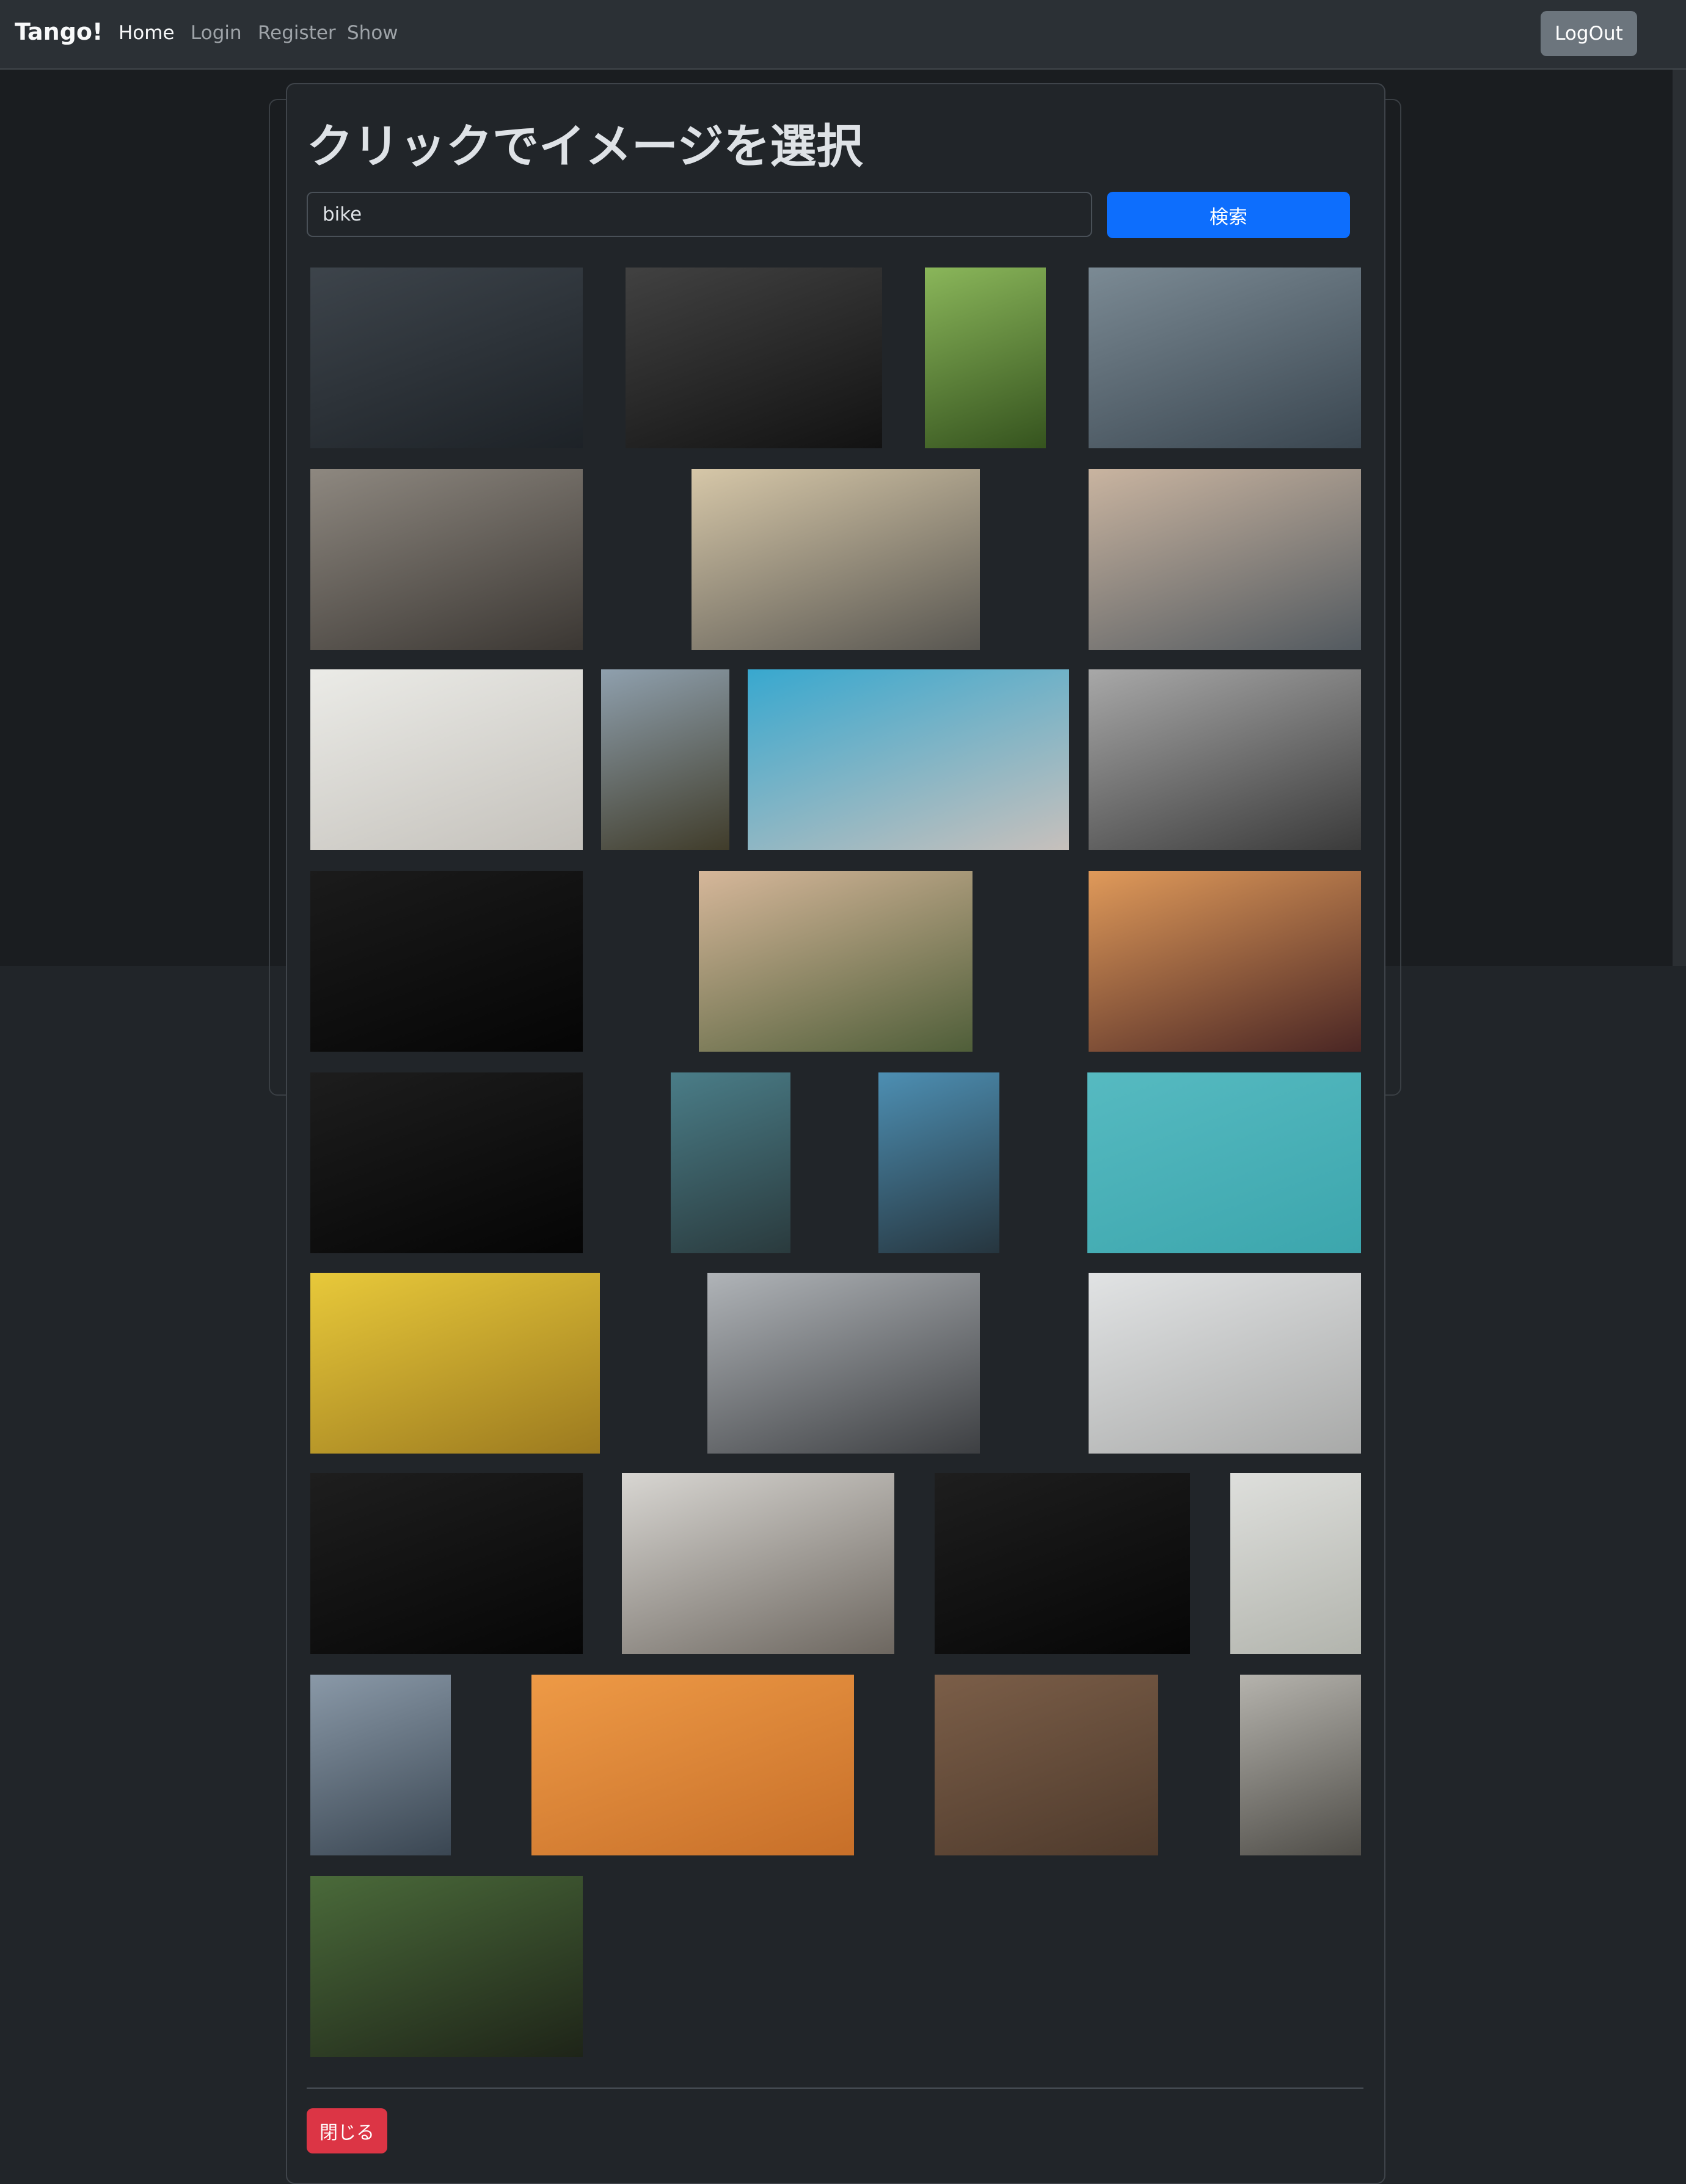  I want to click on bike-photo-orange-wheel-bike-white-wall, so click(446, 759).